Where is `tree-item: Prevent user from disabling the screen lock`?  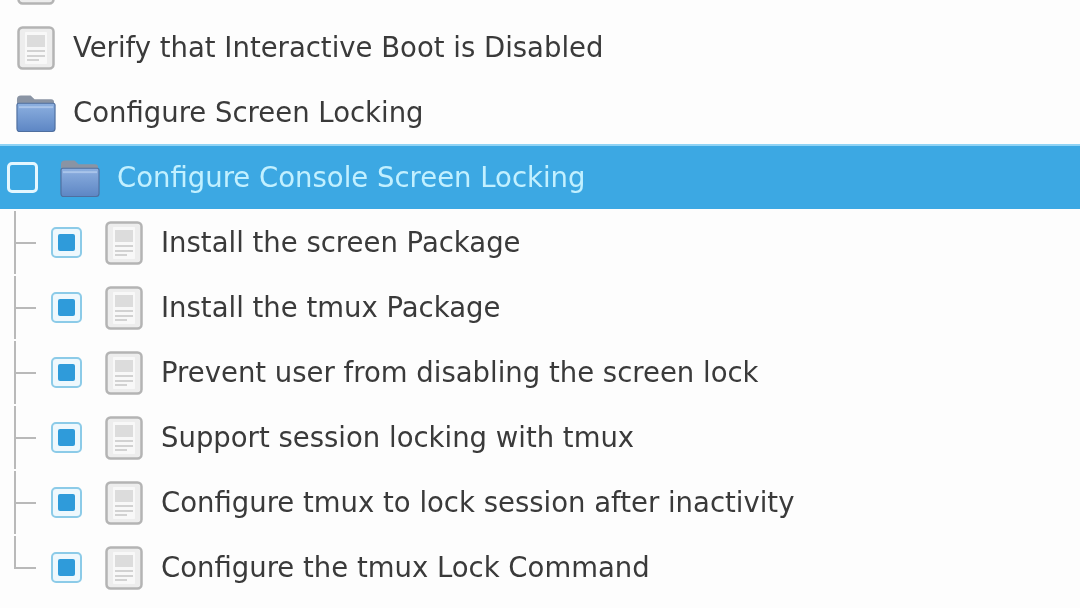 tree-item: Prevent user from disabling the screen lock is located at coordinates (540, 371).